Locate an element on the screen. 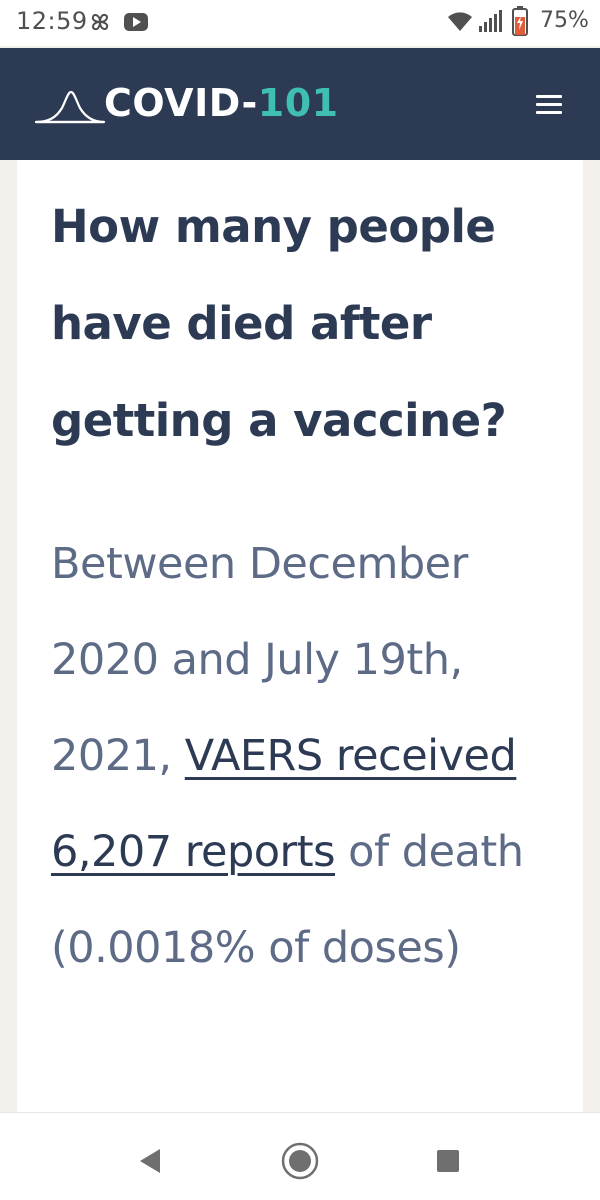 Image resolution: width=600 pixels, height=1200 pixels. logo-word-101: 101 is located at coordinates (298, 103).